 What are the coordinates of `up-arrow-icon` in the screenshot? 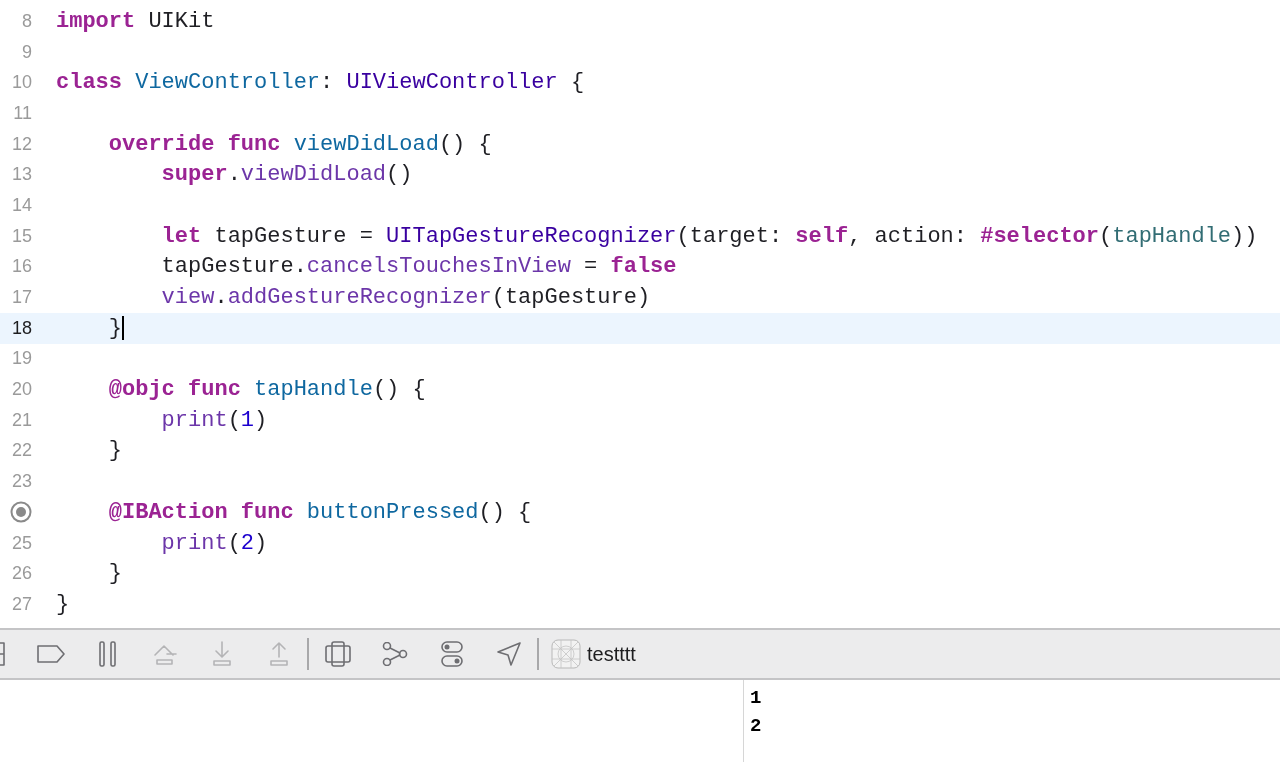 It's located at (278, 654).